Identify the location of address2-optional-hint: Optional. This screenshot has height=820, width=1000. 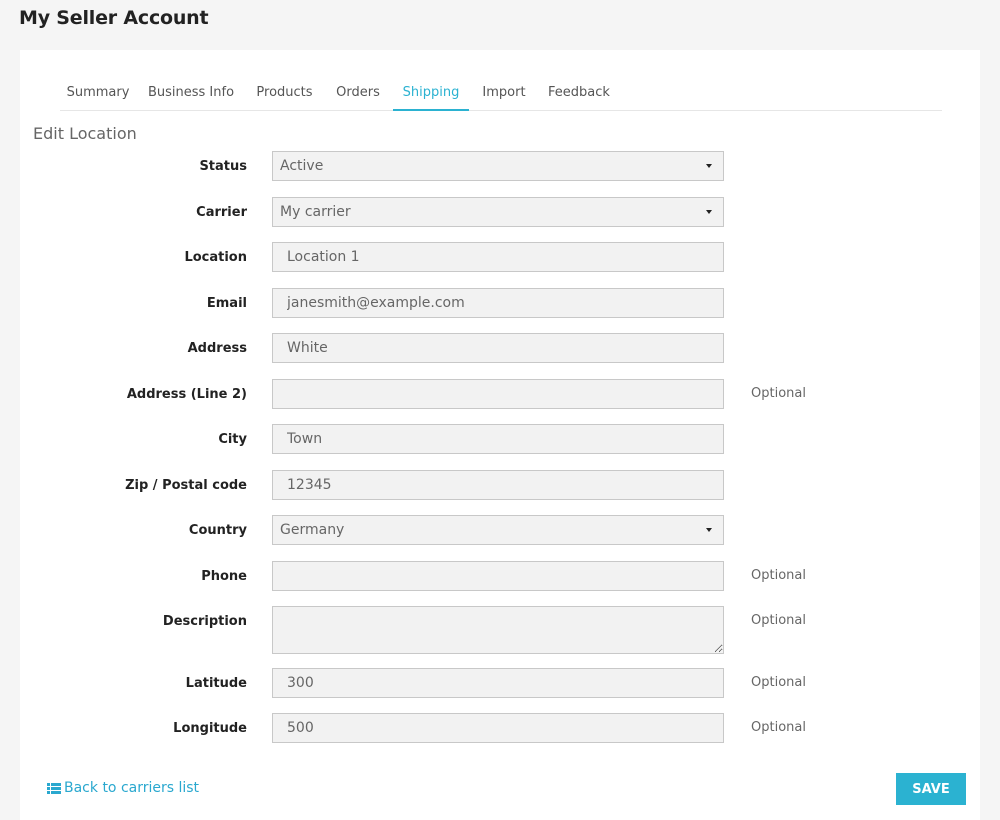
(778, 393).